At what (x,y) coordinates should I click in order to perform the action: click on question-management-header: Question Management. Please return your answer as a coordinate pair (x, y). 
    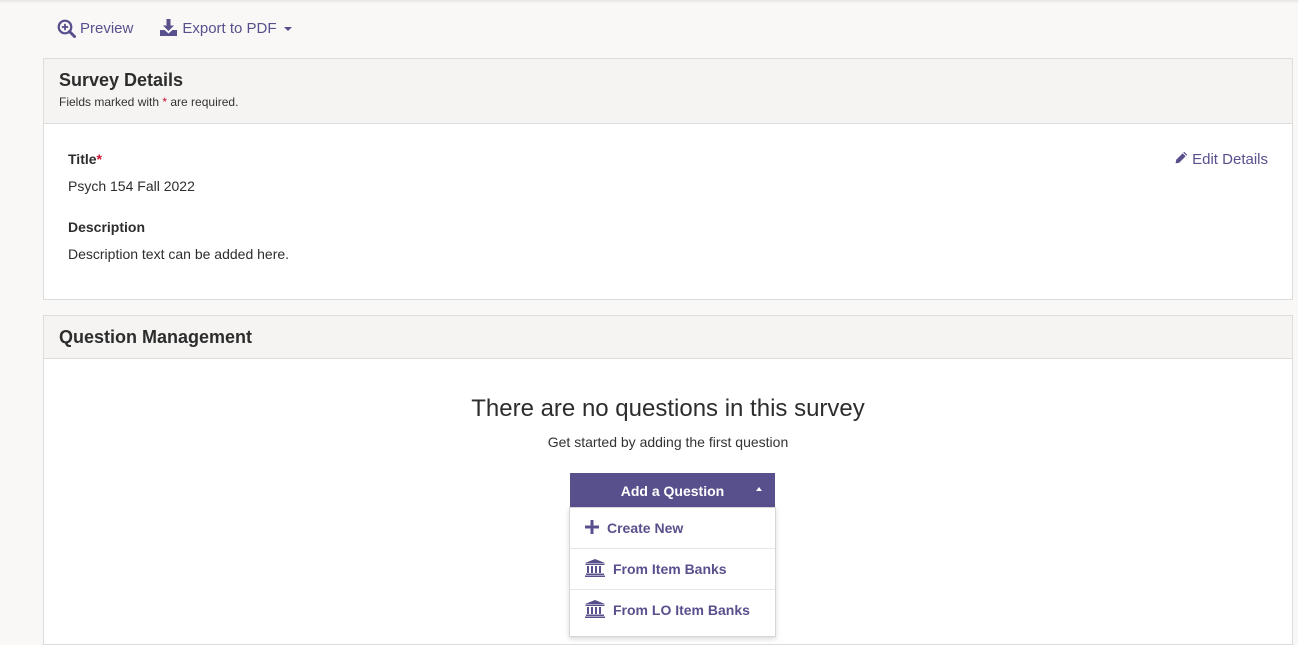
    Looking at the image, I should click on (668, 337).